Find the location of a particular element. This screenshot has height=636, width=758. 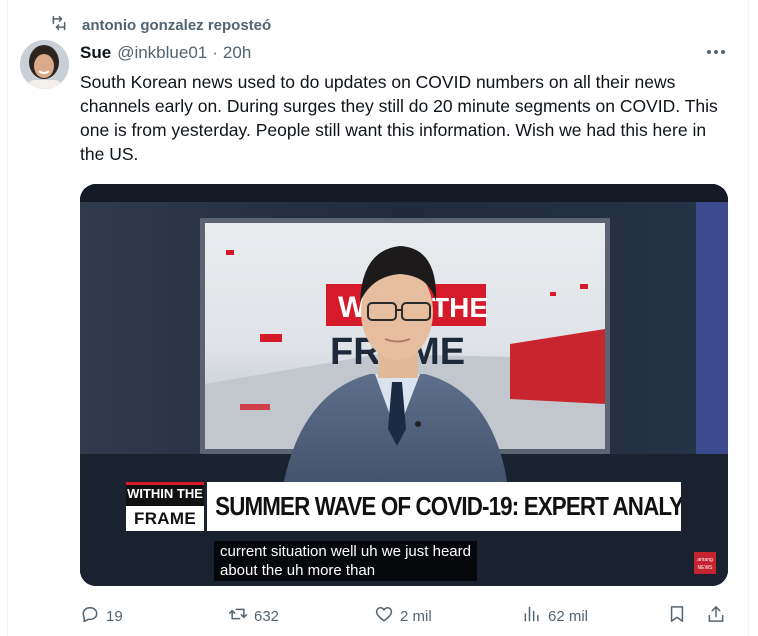

repost-context: antonio gonzalez reposteó is located at coordinates (160, 25).